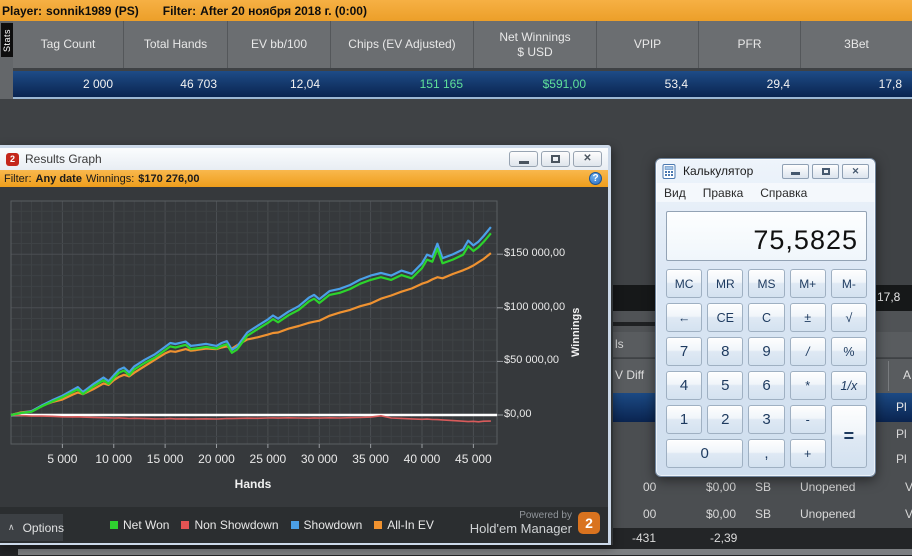 This screenshot has width=912, height=556. What do you see at coordinates (766, 419) in the screenshot?
I see `calc-key-3: 3` at bounding box center [766, 419].